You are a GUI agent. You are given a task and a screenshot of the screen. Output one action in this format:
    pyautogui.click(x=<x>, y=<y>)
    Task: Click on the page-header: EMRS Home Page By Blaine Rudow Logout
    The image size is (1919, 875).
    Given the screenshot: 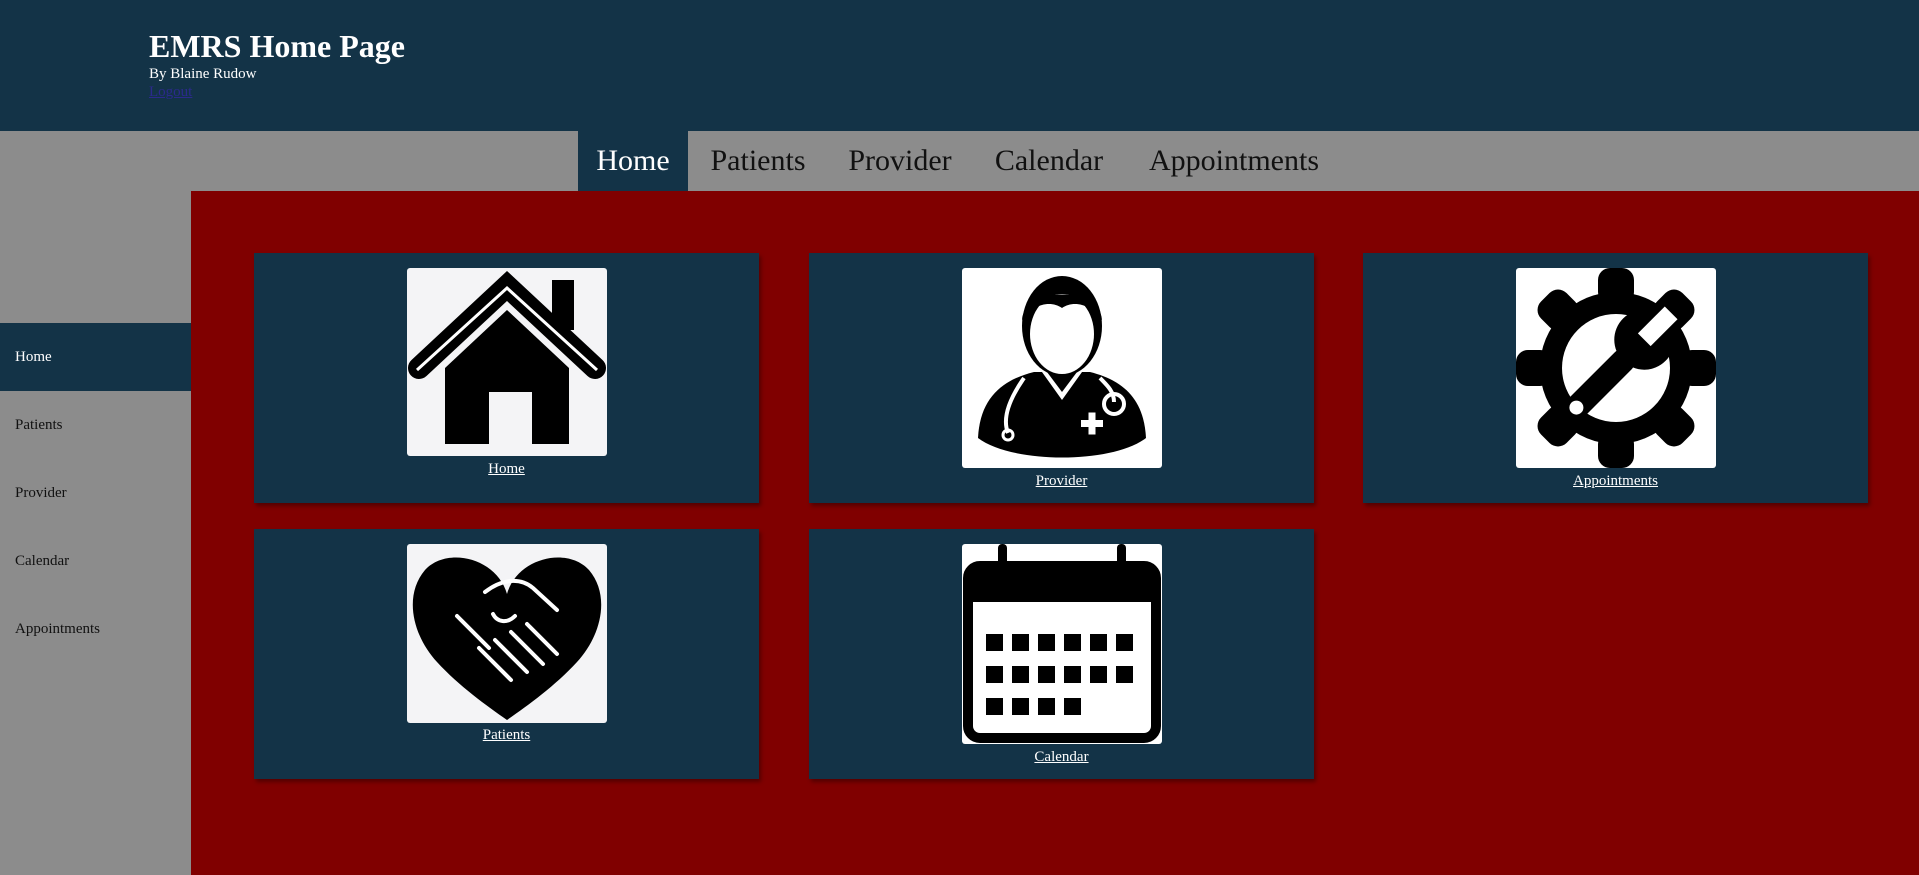 What is the action you would take?
    pyautogui.click(x=959, y=65)
    